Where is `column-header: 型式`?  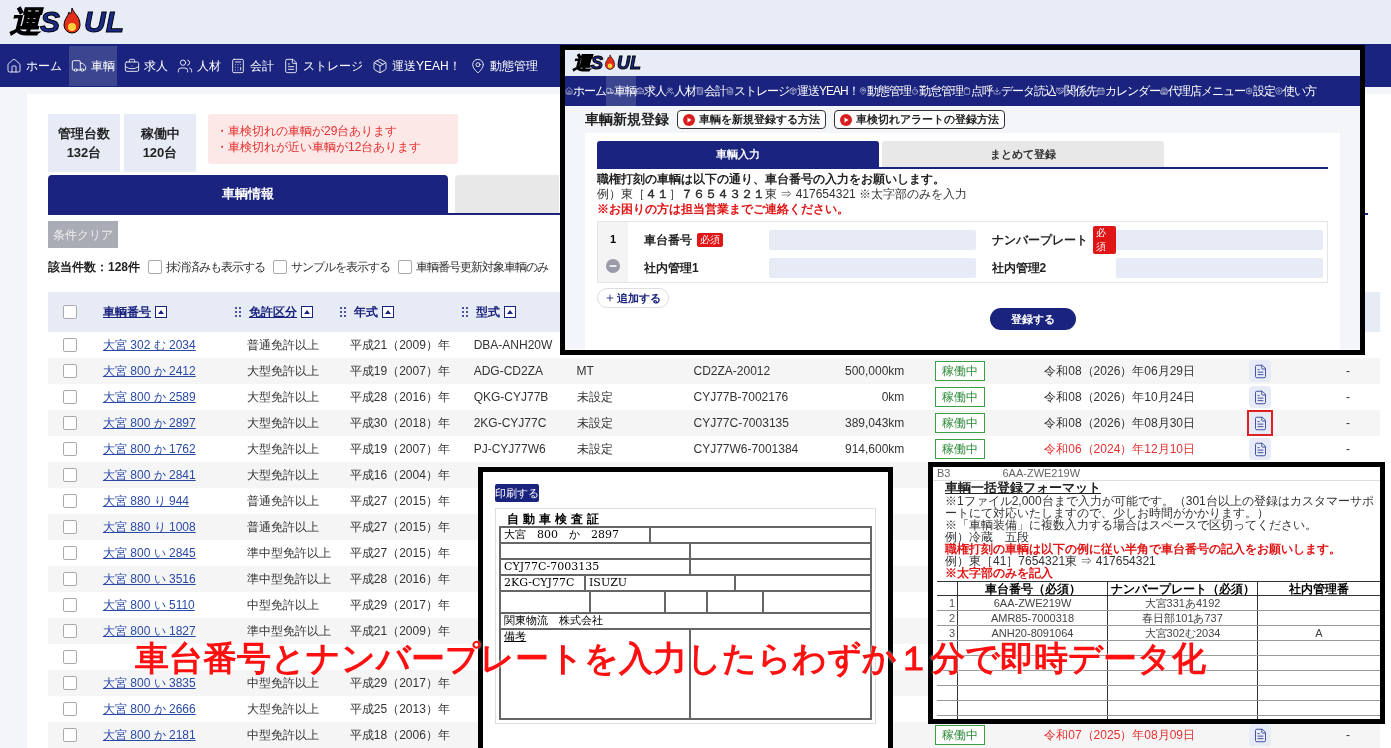
column-header: 型式 is located at coordinates (488, 312).